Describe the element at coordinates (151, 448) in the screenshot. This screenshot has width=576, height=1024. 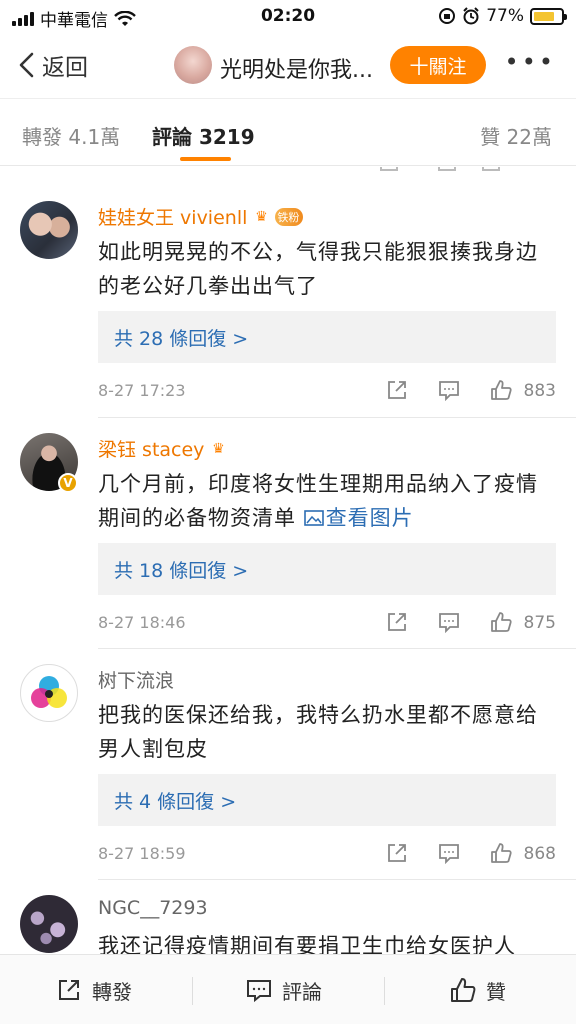
I see `username: 梁钰 stacey` at that location.